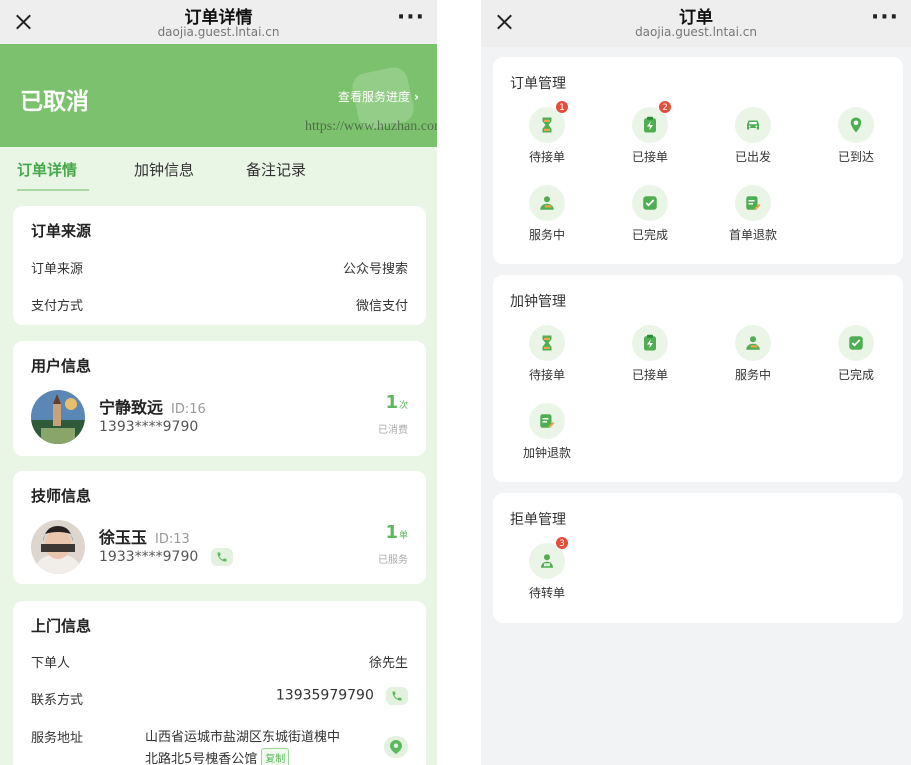  What do you see at coordinates (403, 406) in the screenshot?
I see `consume-count-unit: 次` at bounding box center [403, 406].